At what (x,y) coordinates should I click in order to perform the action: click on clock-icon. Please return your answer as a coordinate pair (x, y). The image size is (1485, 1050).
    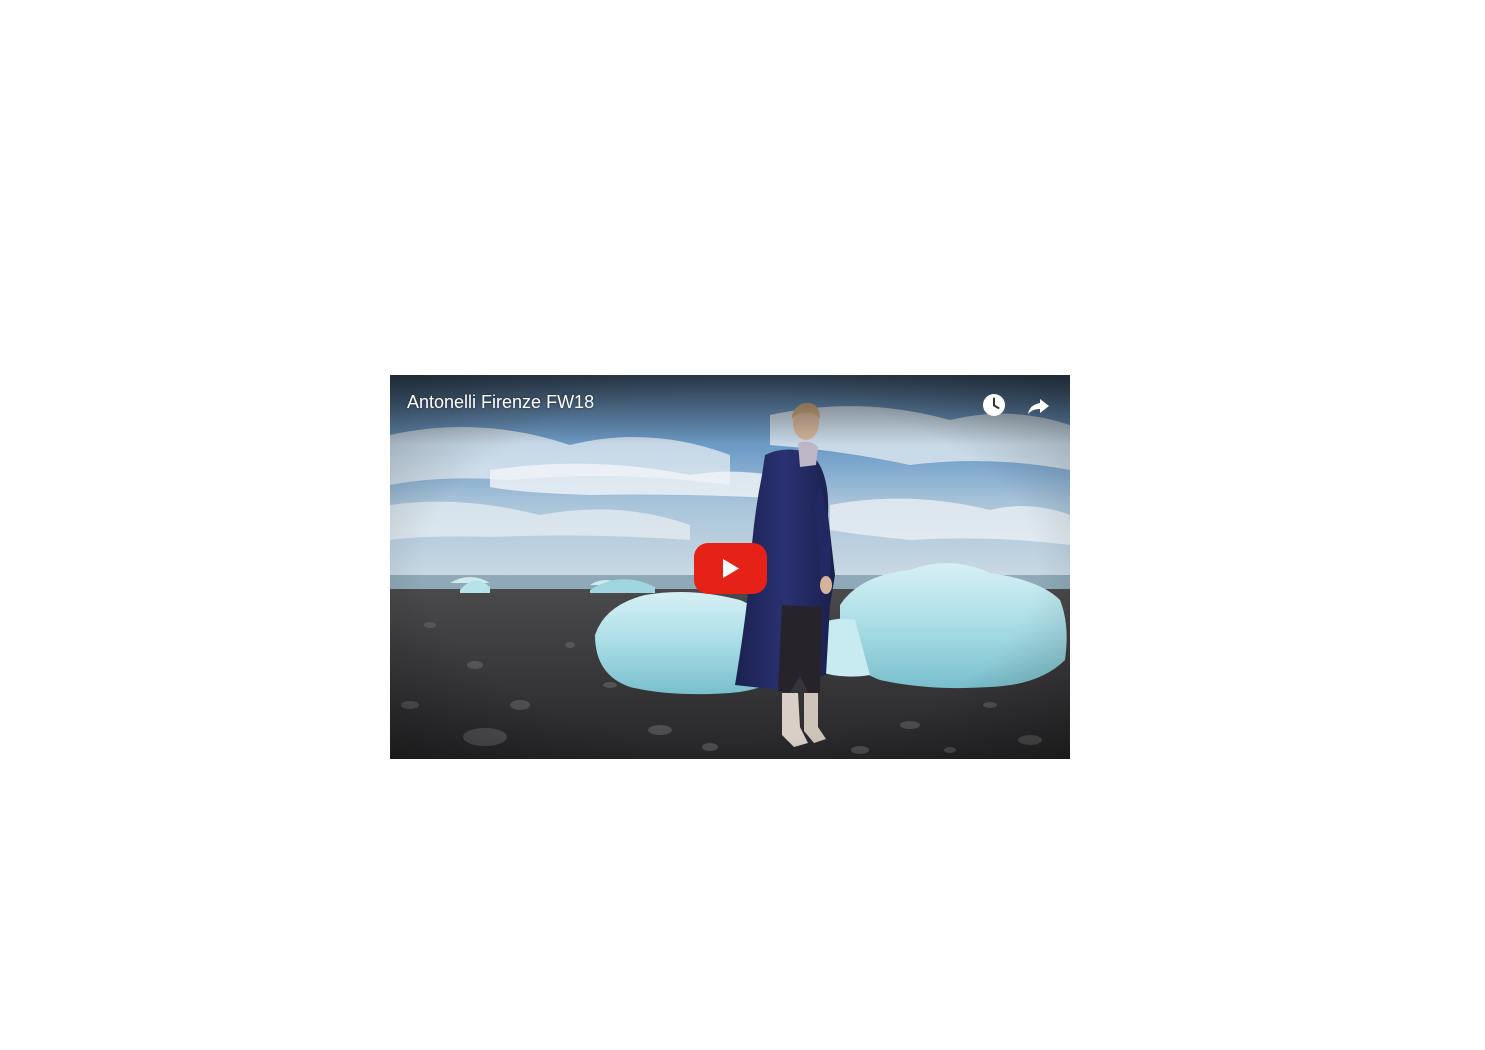
    Looking at the image, I should click on (994, 405).